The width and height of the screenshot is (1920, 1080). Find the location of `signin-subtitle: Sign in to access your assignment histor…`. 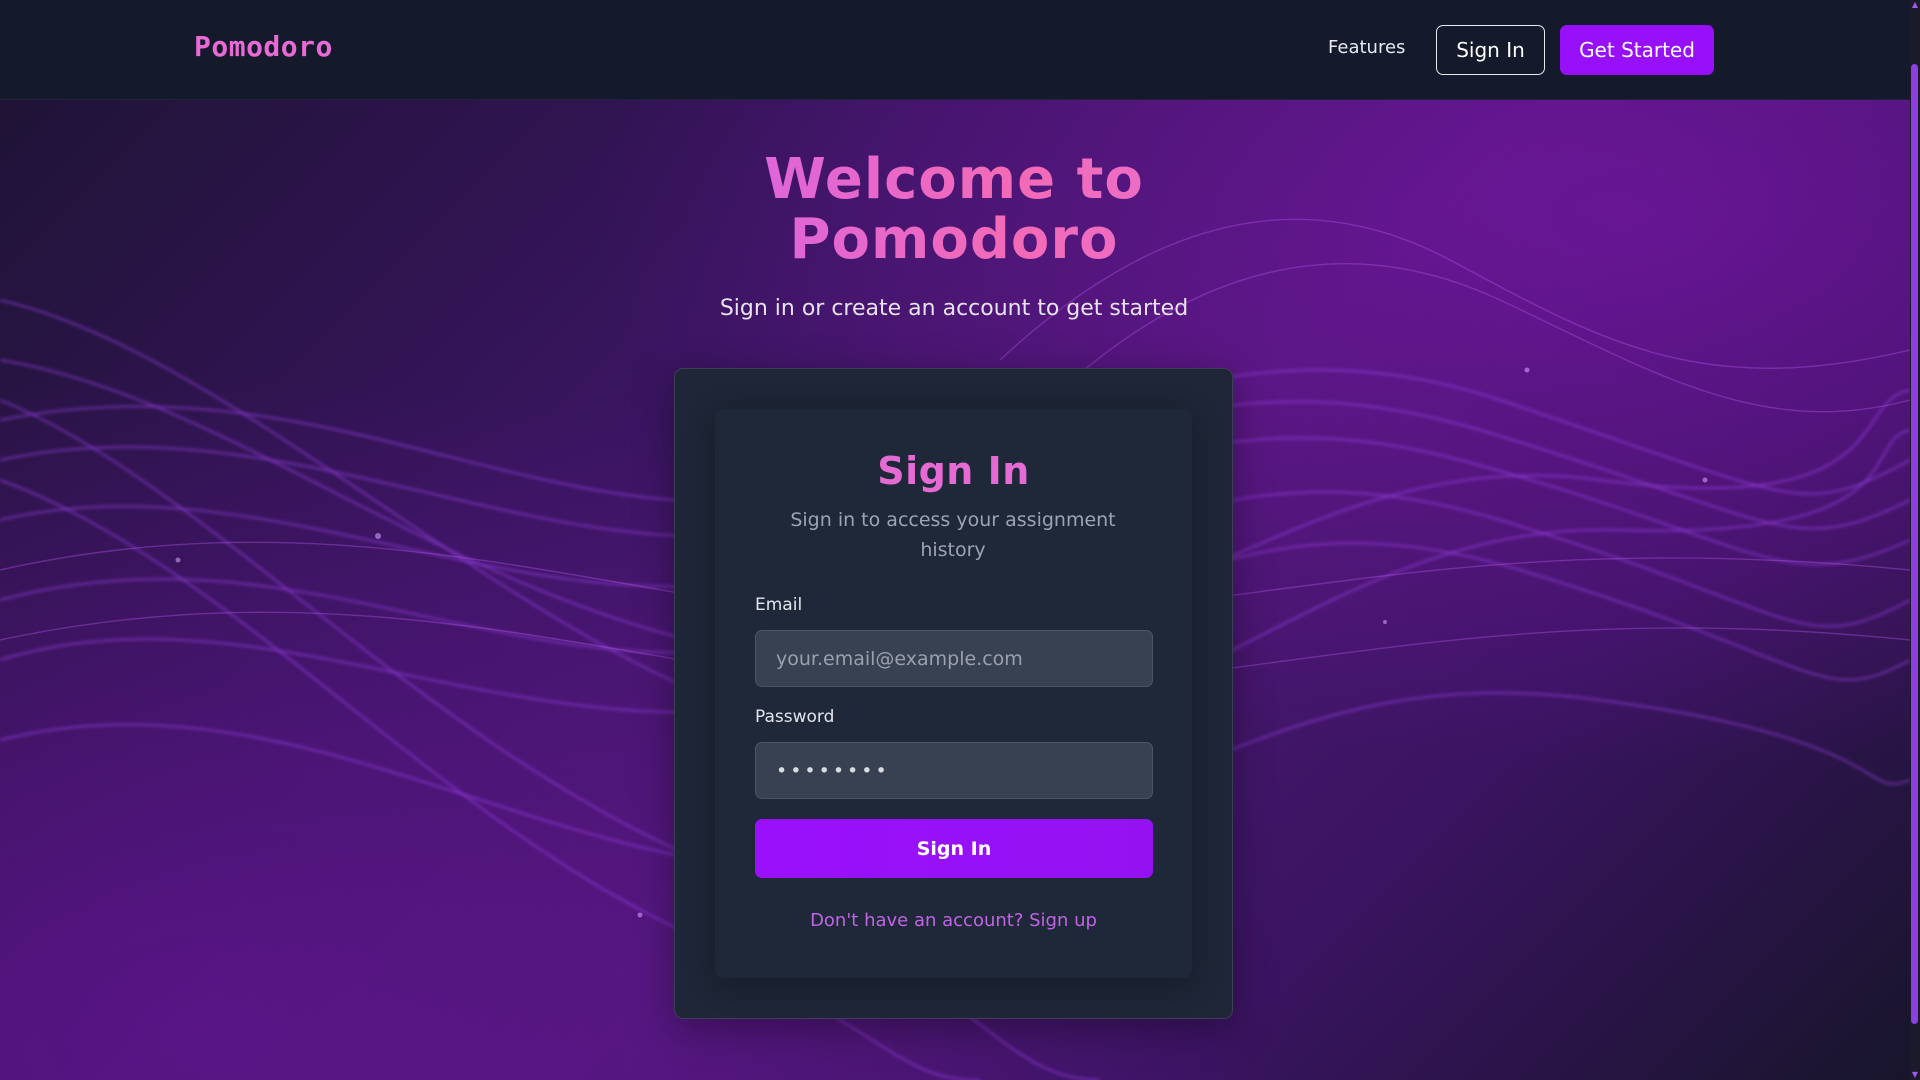

signin-subtitle: Sign in to access your assignment histor… is located at coordinates (953, 535).